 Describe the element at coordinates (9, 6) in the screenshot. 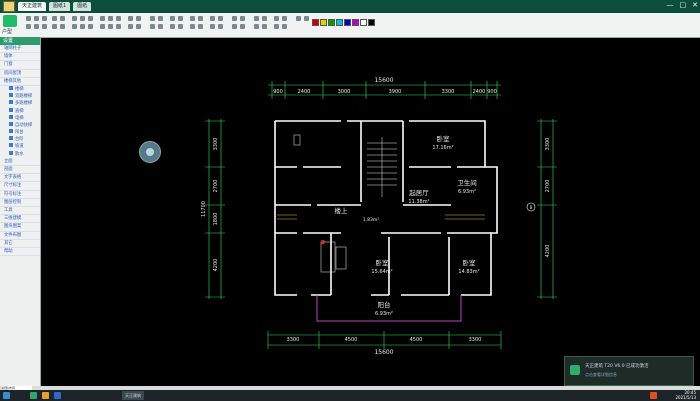

I see `app-menu-button` at that location.